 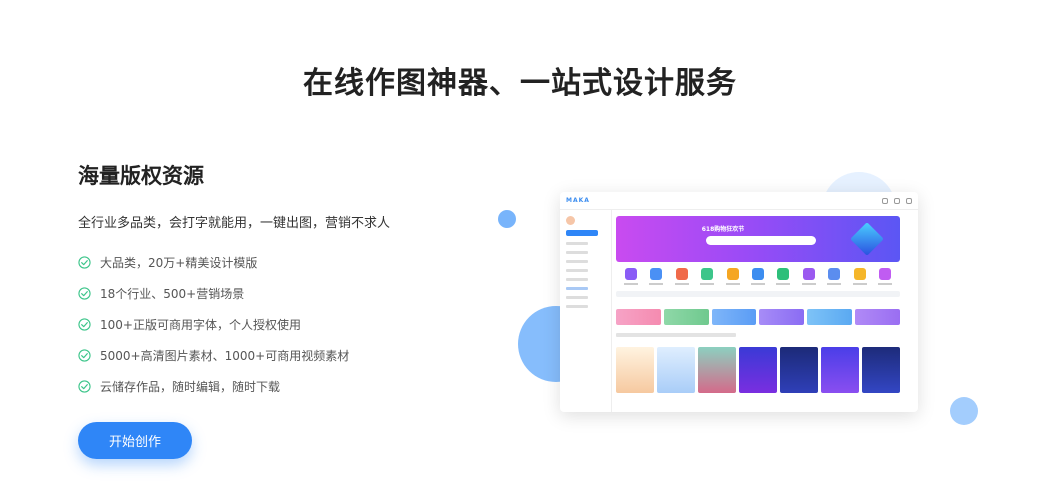 I want to click on preview-template-row, so click(x=758, y=370).